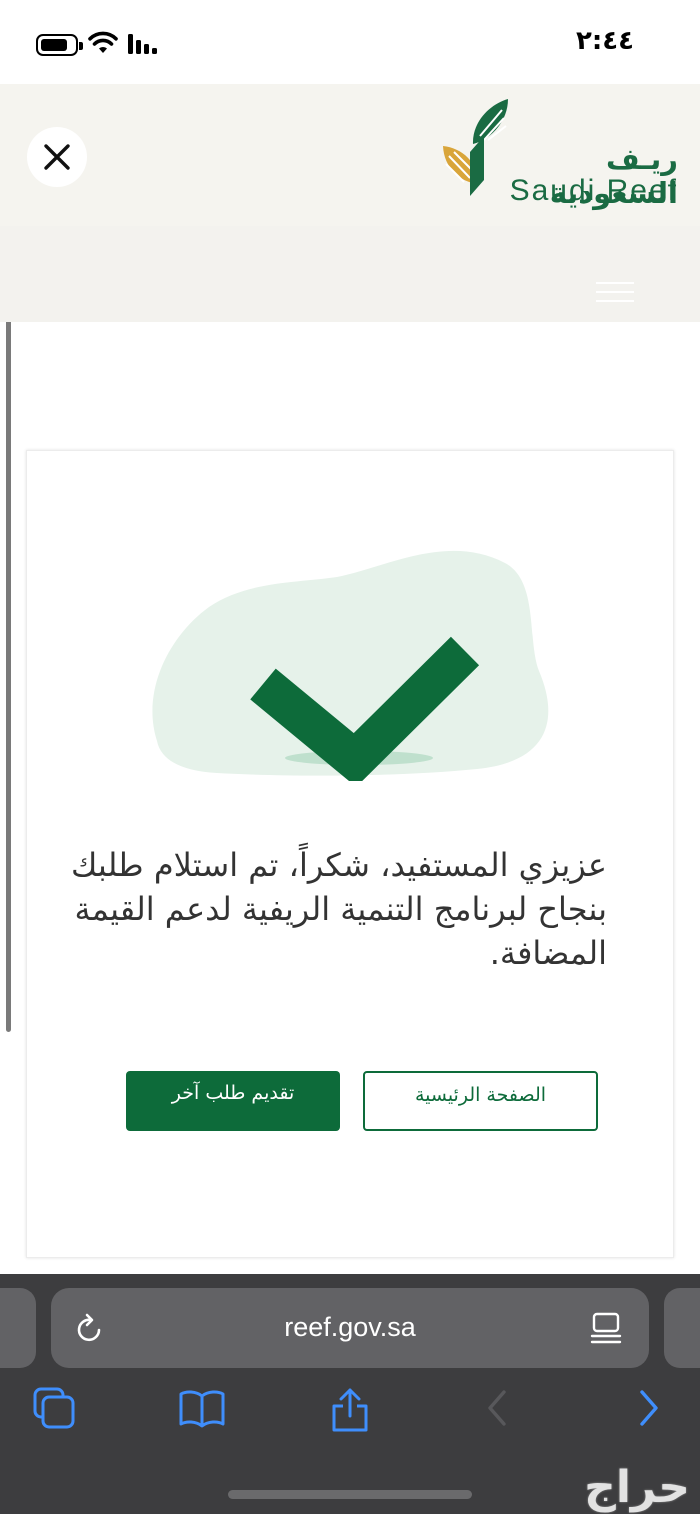  I want to click on status-time: ٢:٤٤, so click(604, 41).